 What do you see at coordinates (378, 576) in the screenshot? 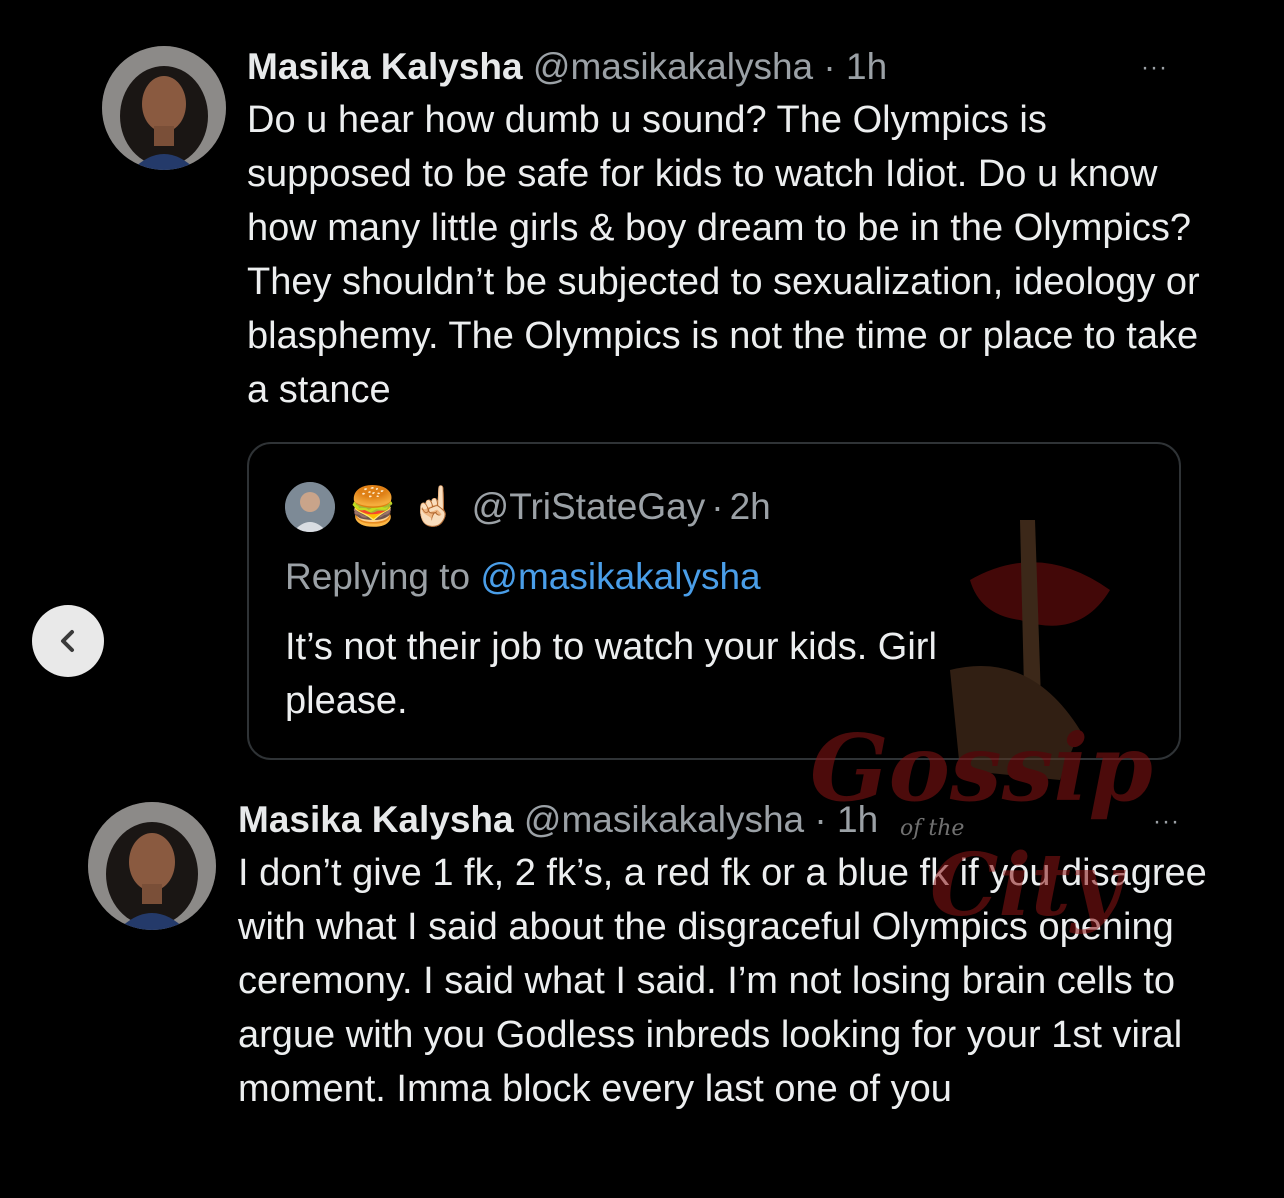
I see `replying-to-label: Replying to` at bounding box center [378, 576].